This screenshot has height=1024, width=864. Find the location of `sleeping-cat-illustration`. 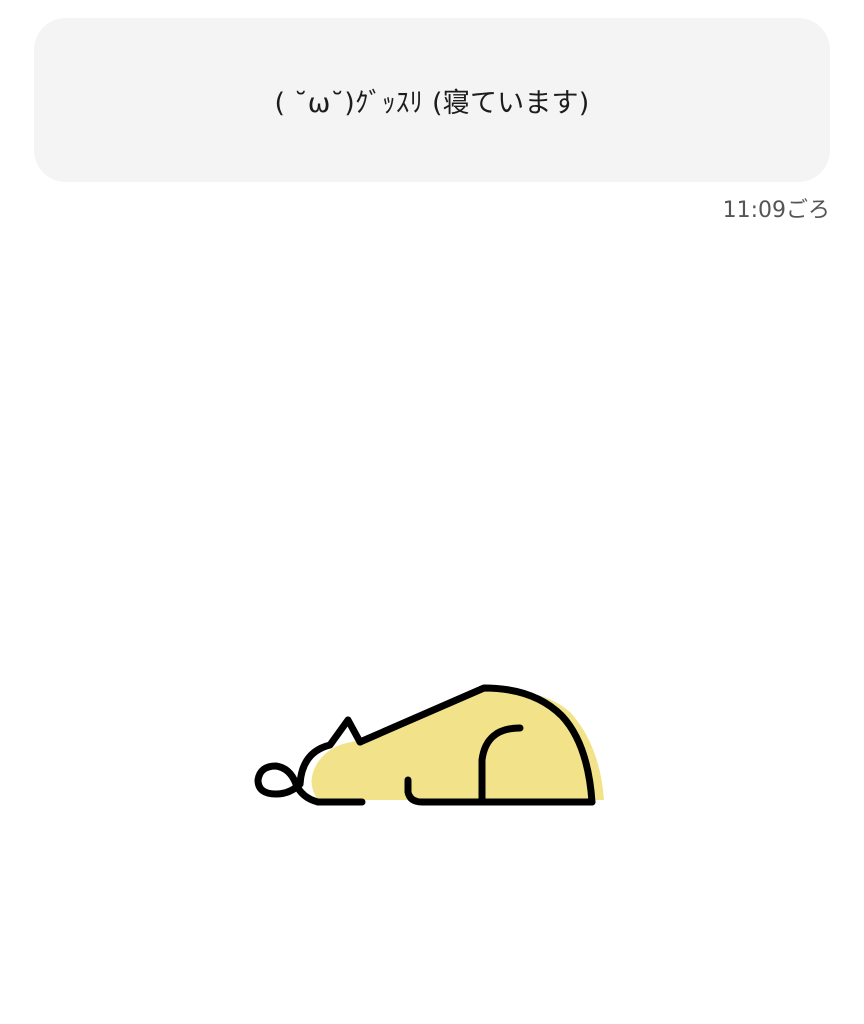

sleeping-cat-illustration is located at coordinates (430, 747).